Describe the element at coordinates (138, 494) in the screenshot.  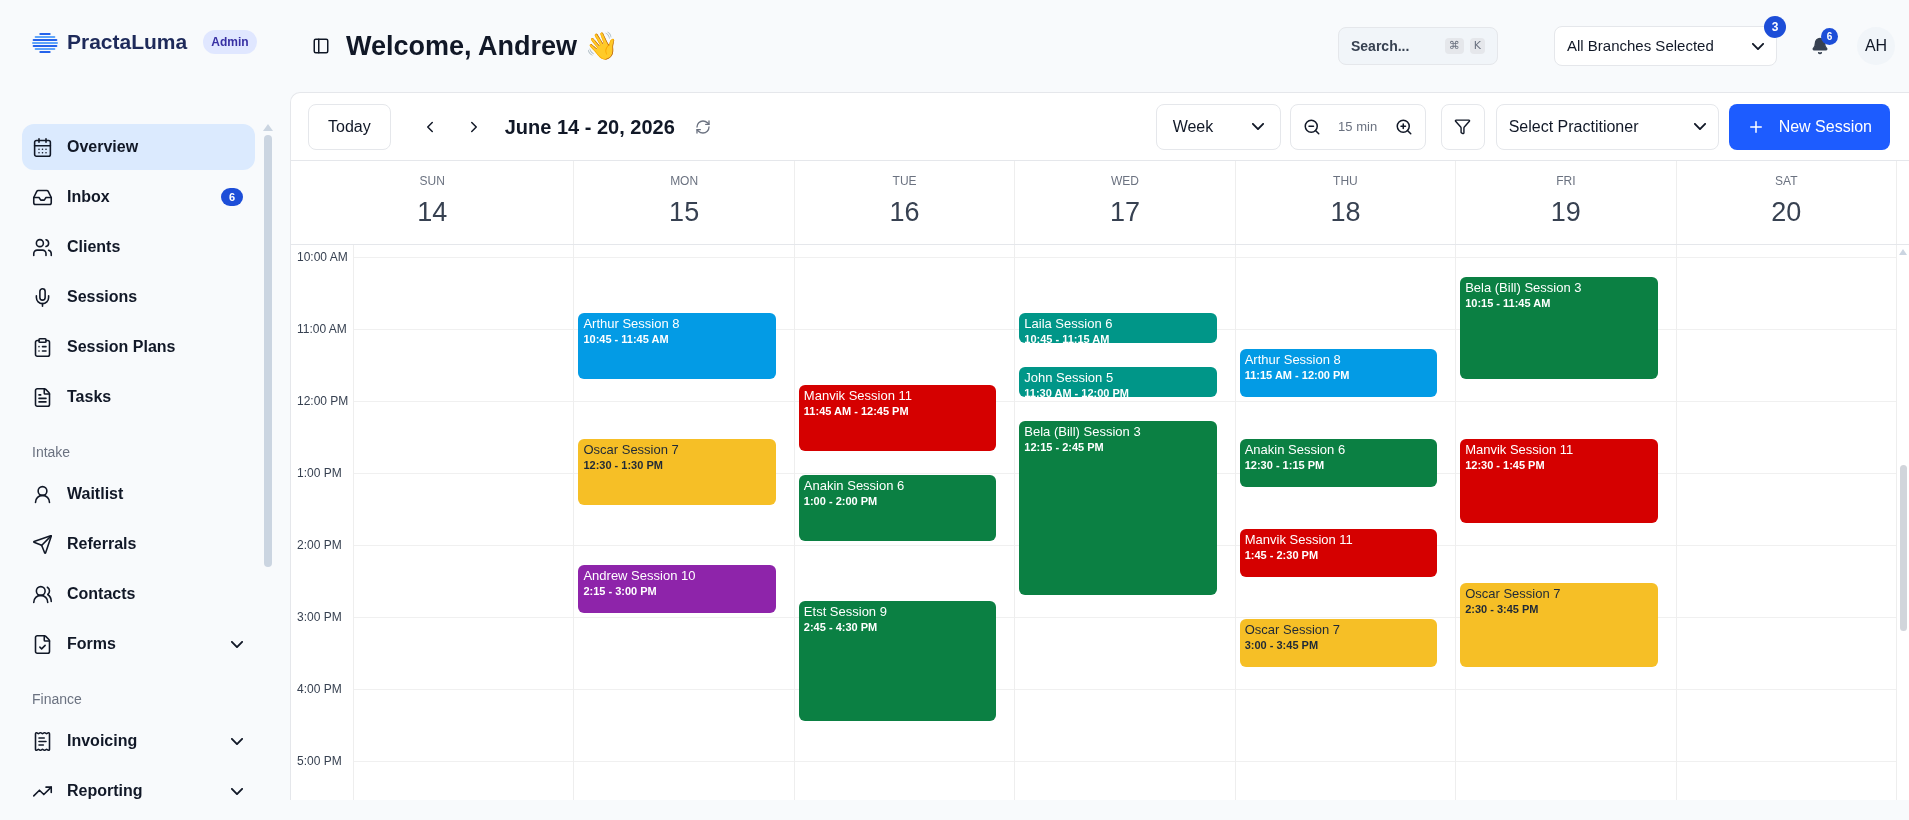
I see `nav-item: Waitlist` at that location.